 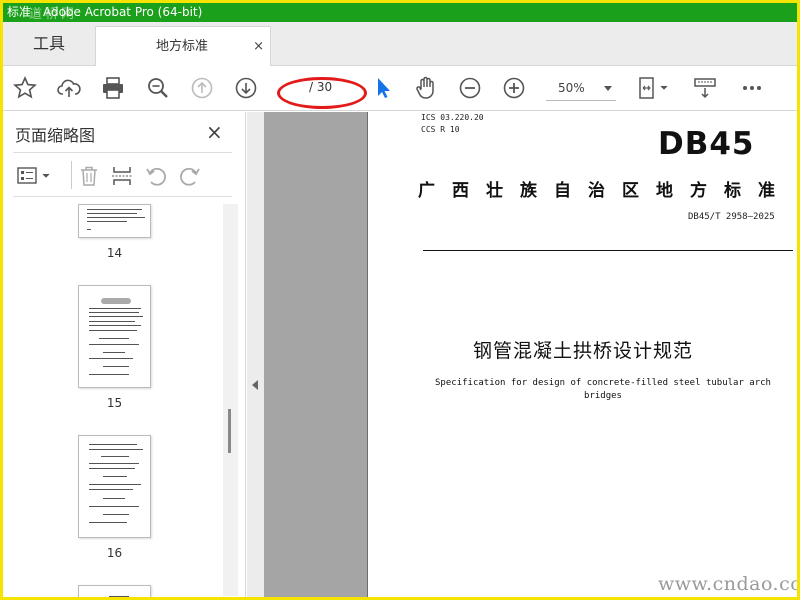 What do you see at coordinates (113, 88) in the screenshot?
I see `print-icon` at bounding box center [113, 88].